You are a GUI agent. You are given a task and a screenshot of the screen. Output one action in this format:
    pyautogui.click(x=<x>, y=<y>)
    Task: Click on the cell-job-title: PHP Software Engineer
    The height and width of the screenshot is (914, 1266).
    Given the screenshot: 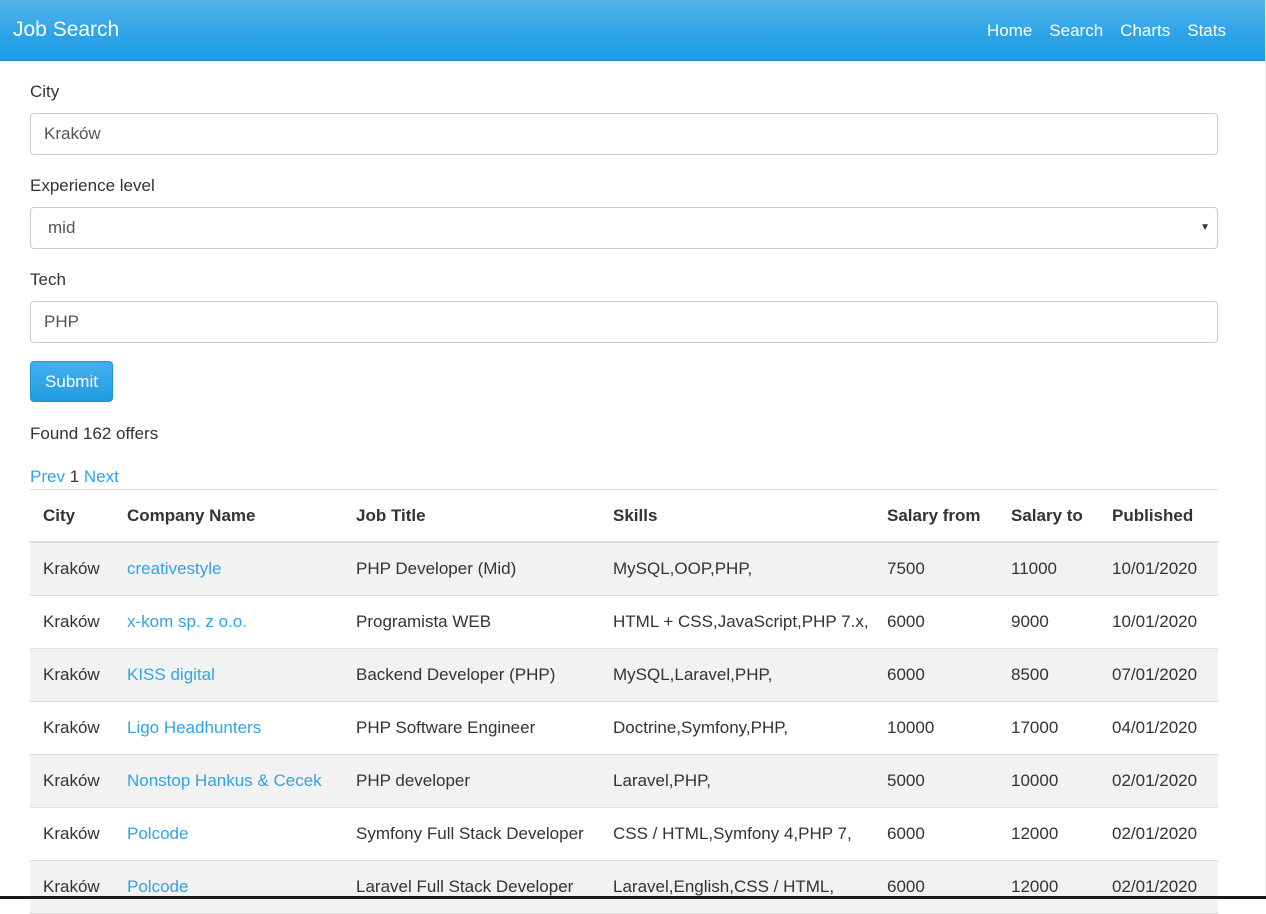 What is the action you would take?
    pyautogui.click(x=471, y=728)
    